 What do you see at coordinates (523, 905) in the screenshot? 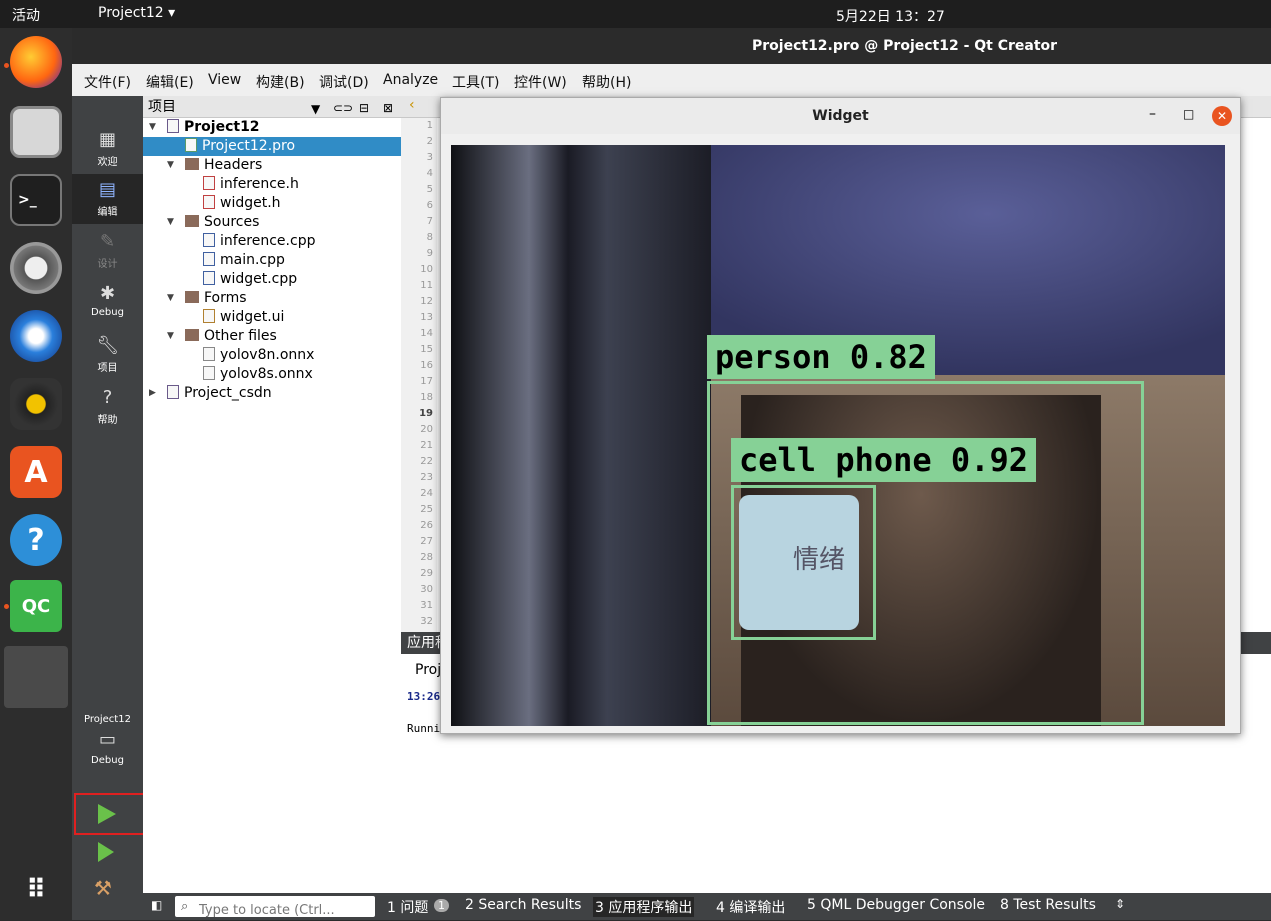
I see `tab-search-results: 2 Search Results` at bounding box center [523, 905].